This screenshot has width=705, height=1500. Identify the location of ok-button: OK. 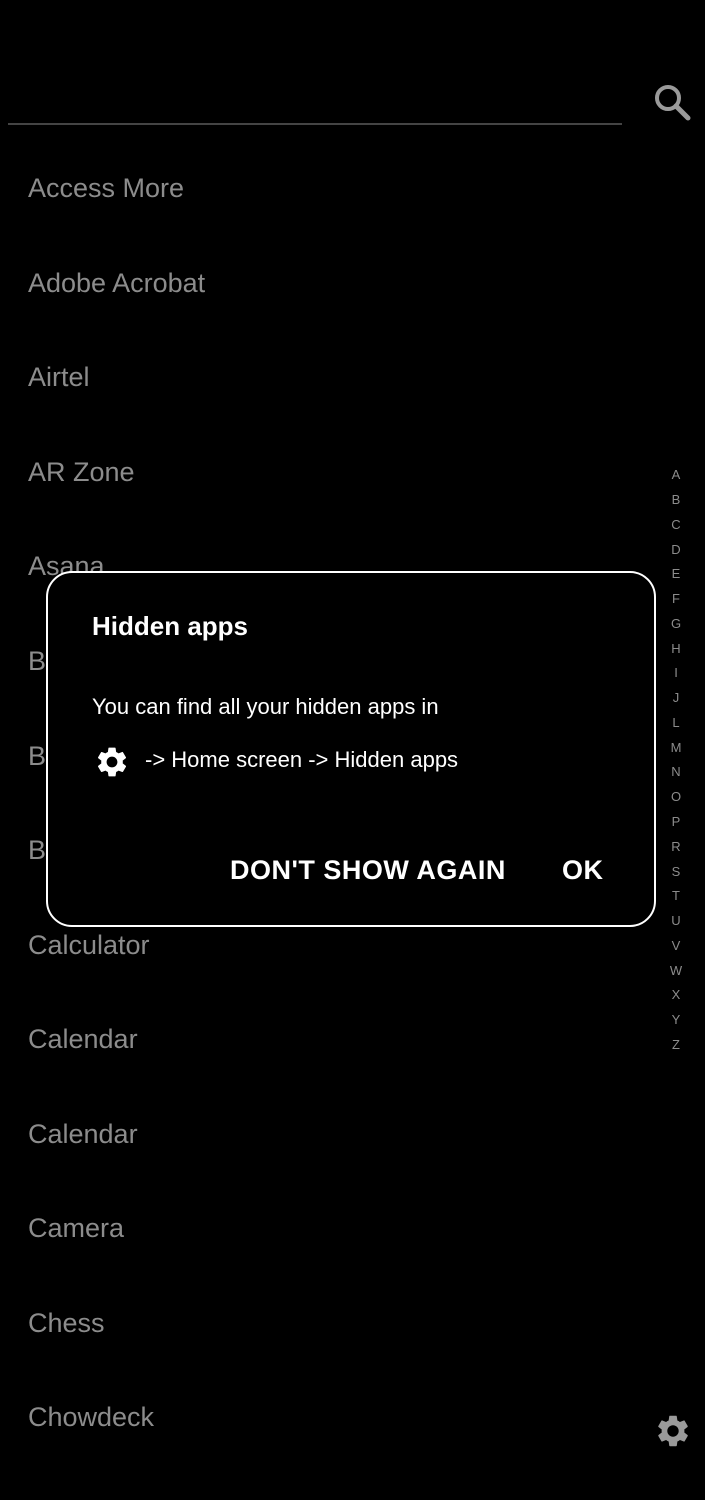
(583, 870).